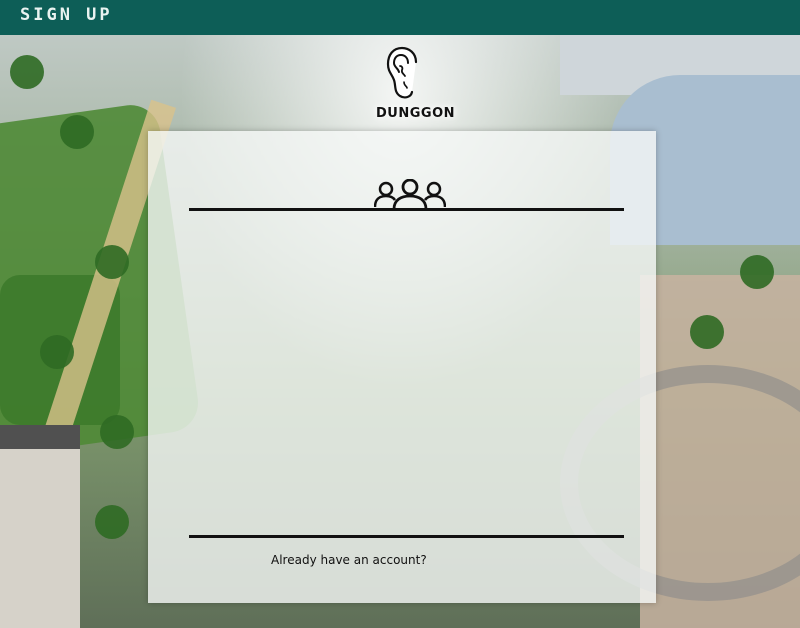 Image resolution: width=800 pixels, height=628 pixels. I want to click on page-title: SIGN UP, so click(66, 15).